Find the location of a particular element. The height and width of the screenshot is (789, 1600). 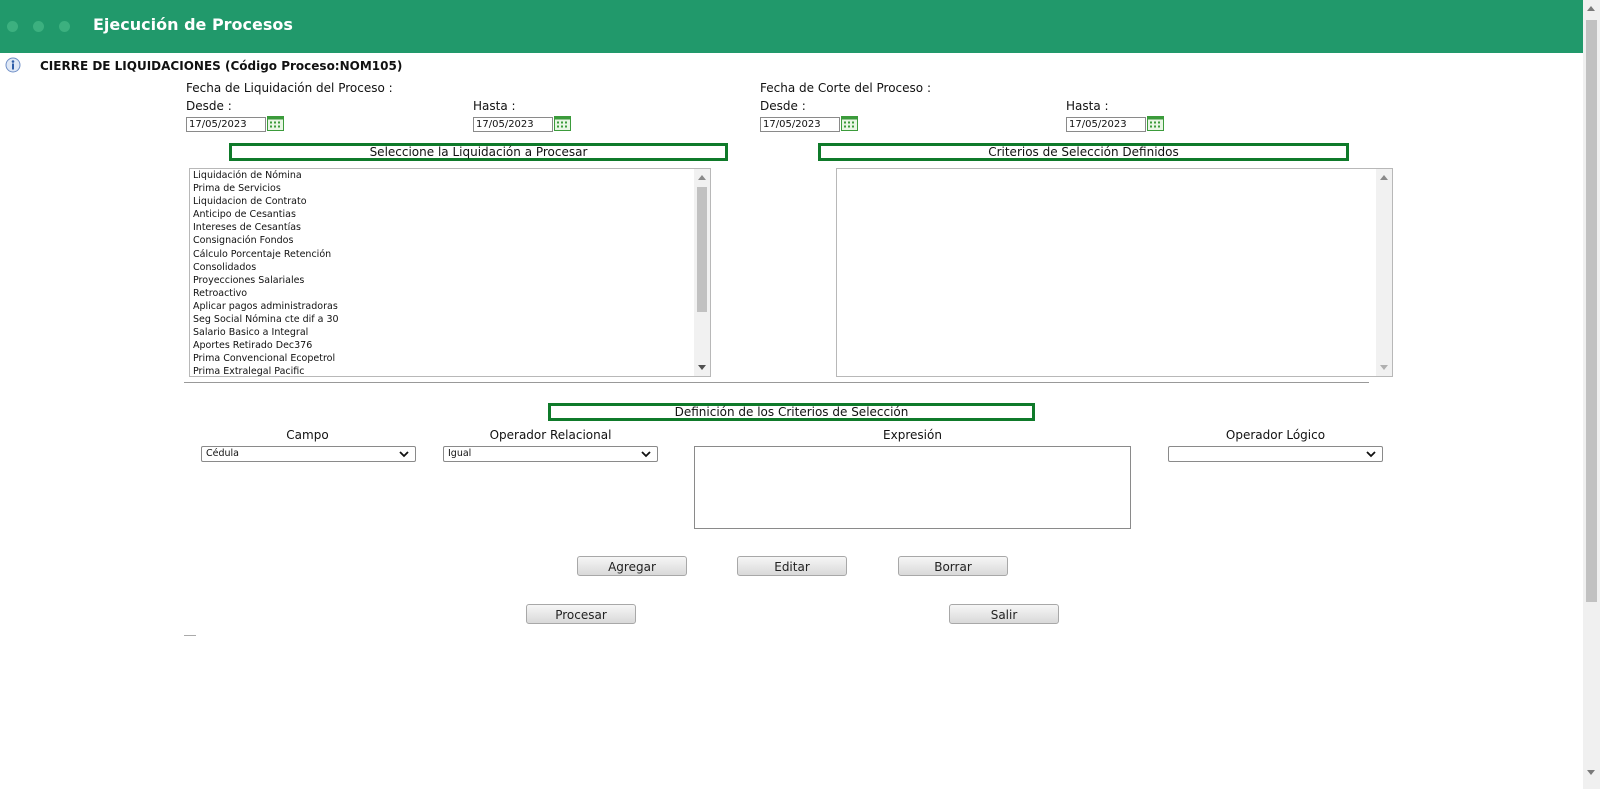

section-divider is located at coordinates (776, 382).